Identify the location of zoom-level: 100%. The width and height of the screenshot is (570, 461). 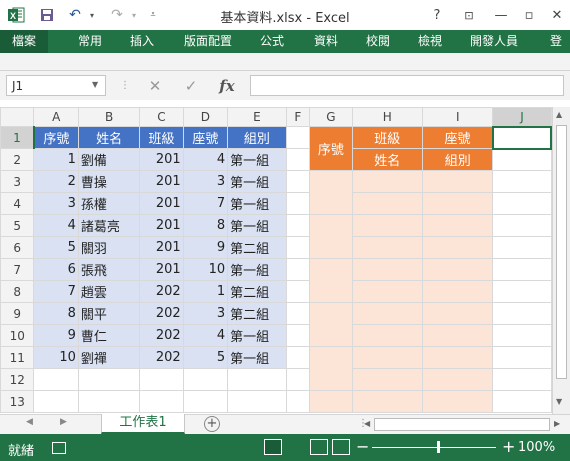
(536, 447).